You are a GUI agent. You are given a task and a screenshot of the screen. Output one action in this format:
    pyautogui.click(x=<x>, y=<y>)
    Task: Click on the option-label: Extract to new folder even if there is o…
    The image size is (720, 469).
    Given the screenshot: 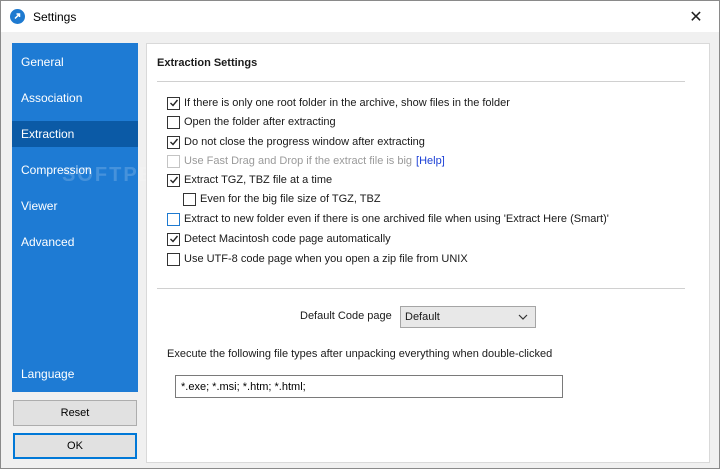 What is the action you would take?
    pyautogui.click(x=396, y=219)
    